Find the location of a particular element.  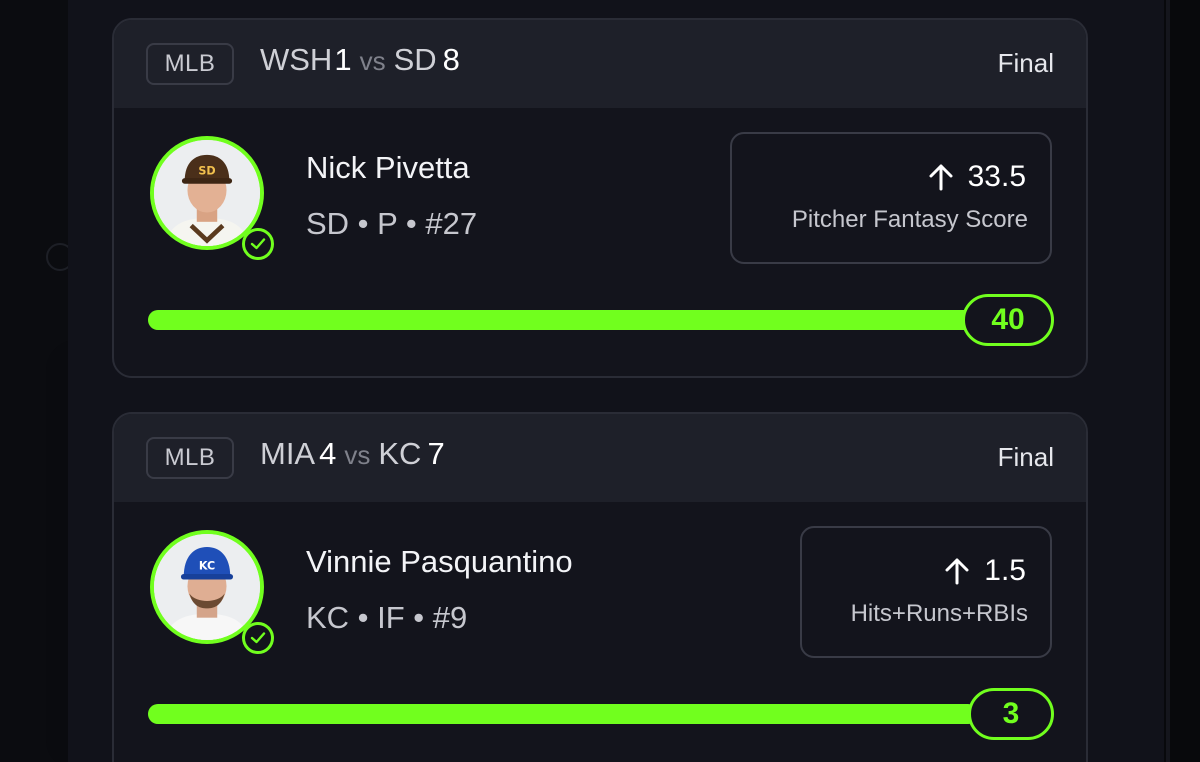

matchup: MIA 4 vs KC 7 is located at coordinates (352, 454).